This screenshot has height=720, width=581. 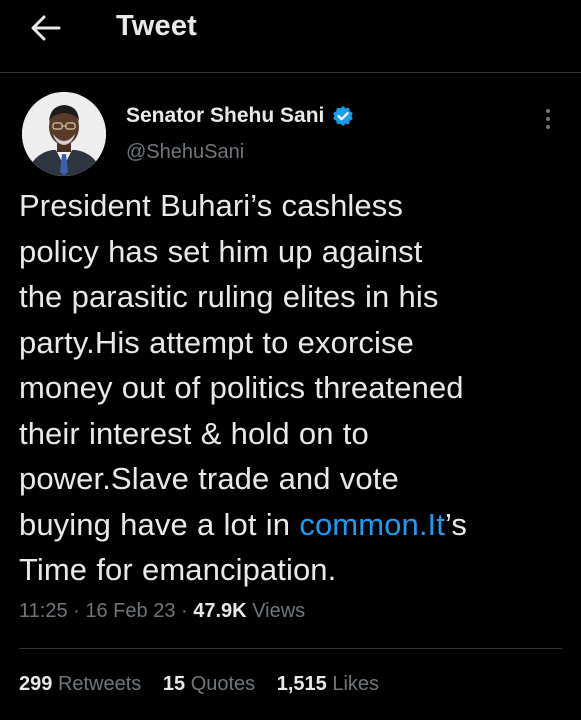 I want to click on tweet-line: party.His attempt to exorcise, so click(x=216, y=342).